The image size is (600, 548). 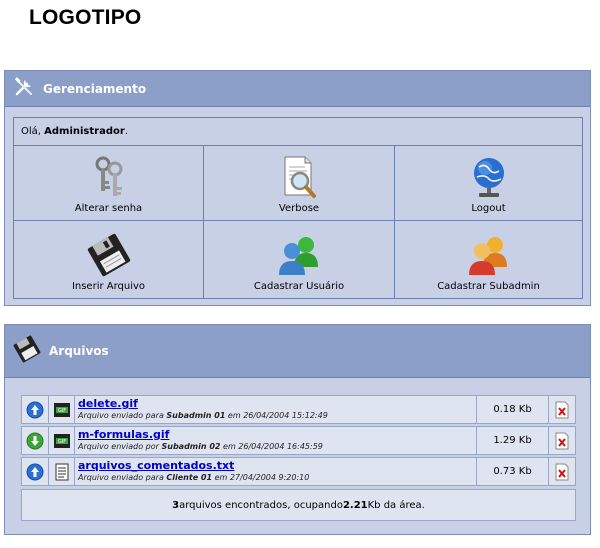 What do you see at coordinates (512, 471) in the screenshot?
I see `file-size: 0.73 Kb` at bounding box center [512, 471].